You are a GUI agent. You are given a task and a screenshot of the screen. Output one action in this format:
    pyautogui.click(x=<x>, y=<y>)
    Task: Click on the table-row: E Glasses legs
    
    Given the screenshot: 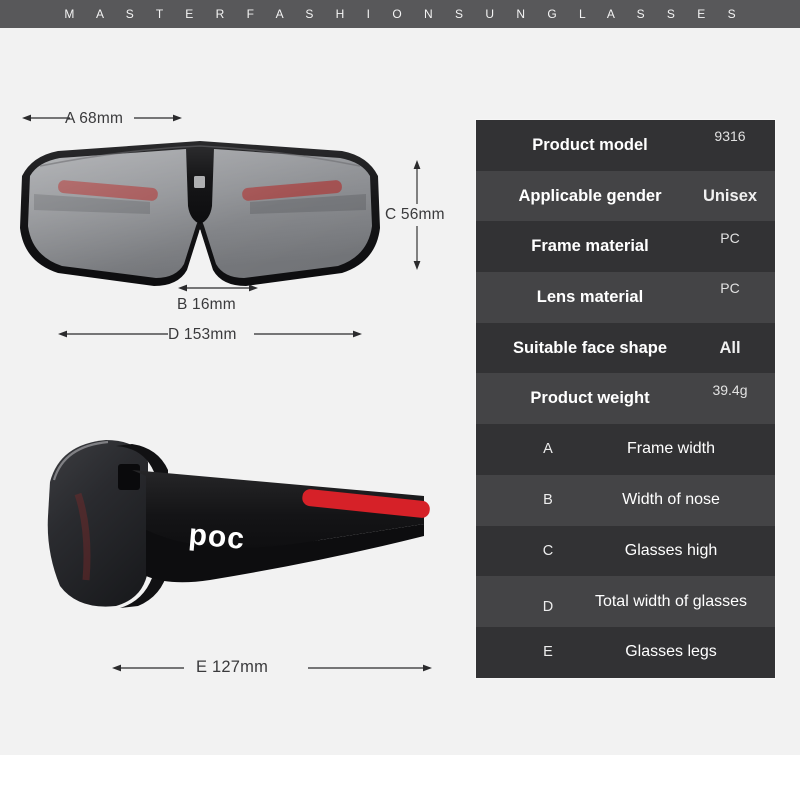 What is the action you would take?
    pyautogui.click(x=625, y=652)
    